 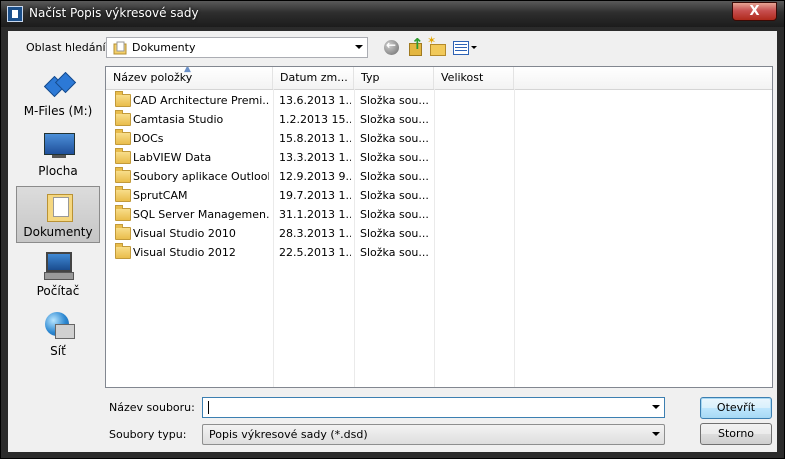 I want to click on title-bar: Načíst Popis výkresové sady X, so click(x=392, y=14).